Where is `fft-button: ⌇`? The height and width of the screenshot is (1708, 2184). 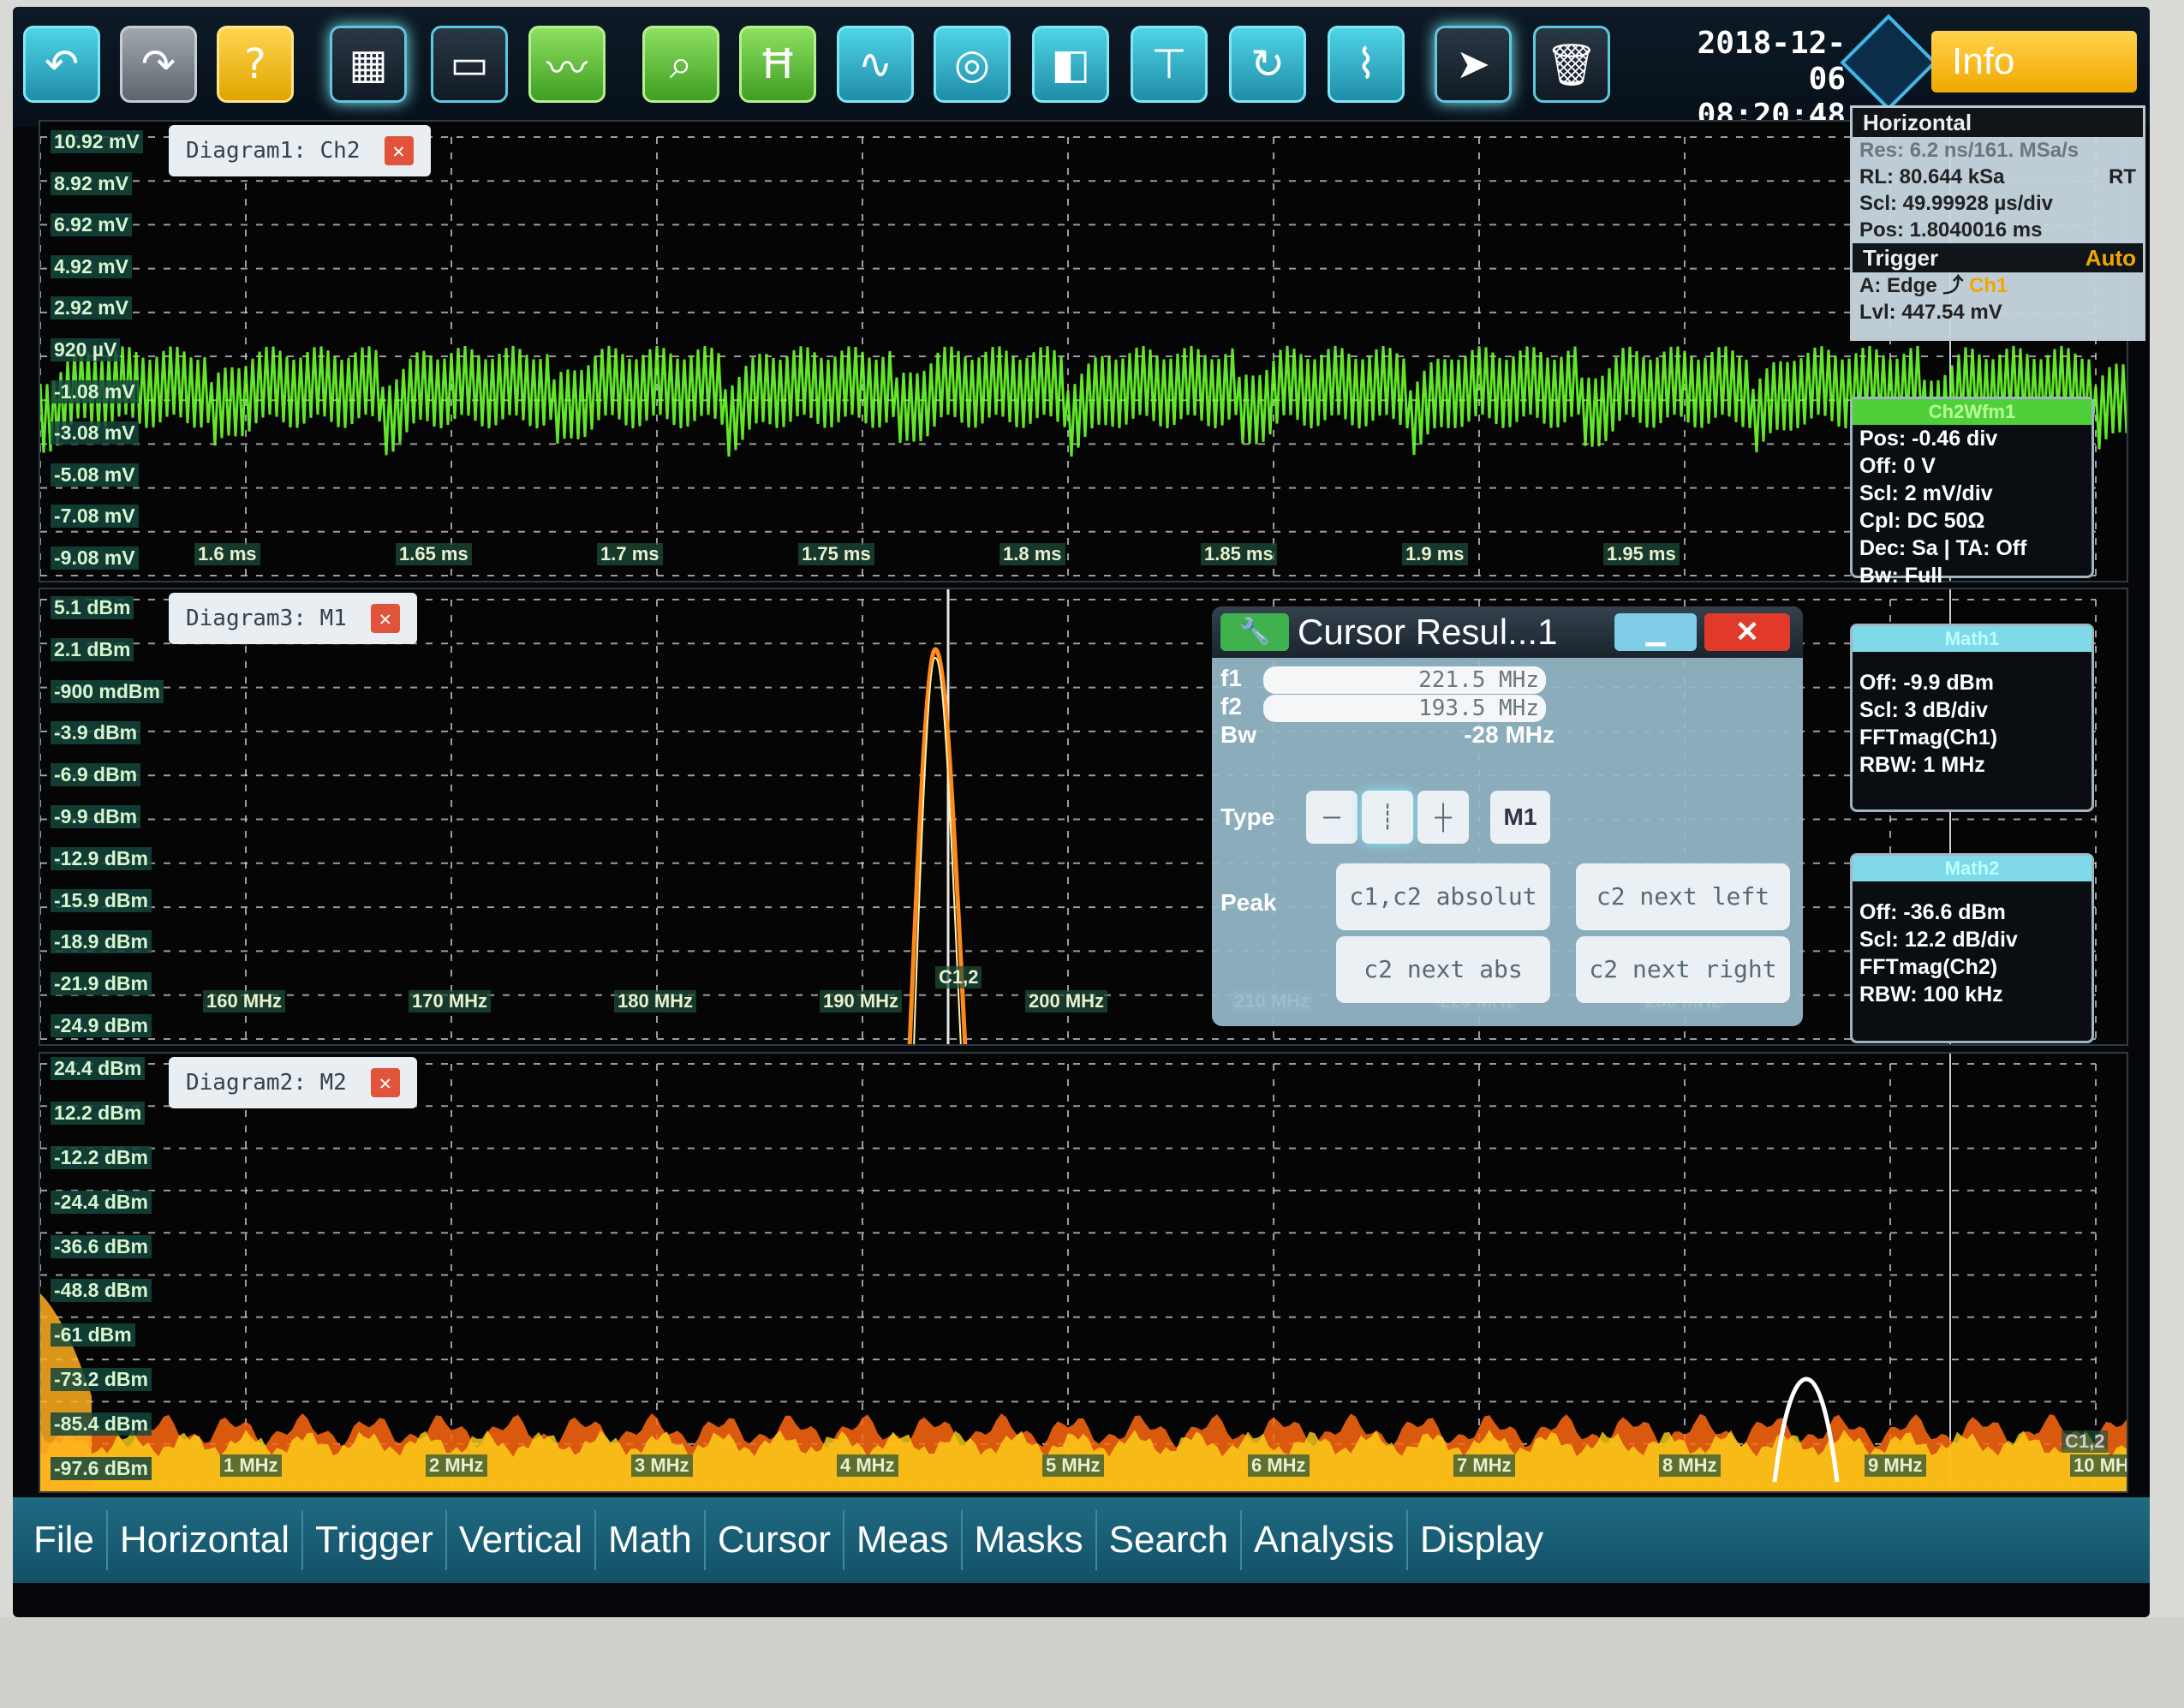
fft-button: ⌇ is located at coordinates (1367, 64).